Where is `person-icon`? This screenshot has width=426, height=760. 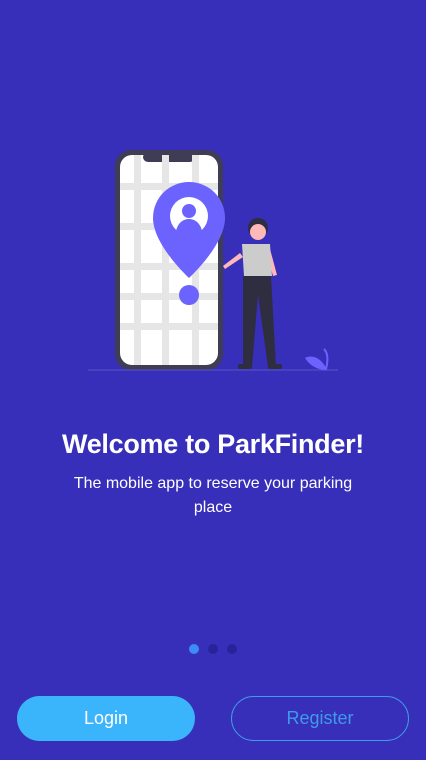 person-icon is located at coordinates (252, 293).